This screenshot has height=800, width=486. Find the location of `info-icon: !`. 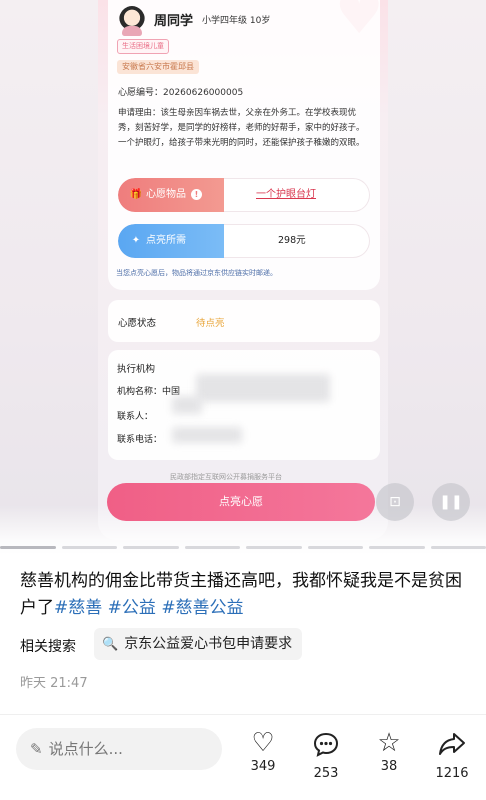

info-icon: ! is located at coordinates (196, 194).